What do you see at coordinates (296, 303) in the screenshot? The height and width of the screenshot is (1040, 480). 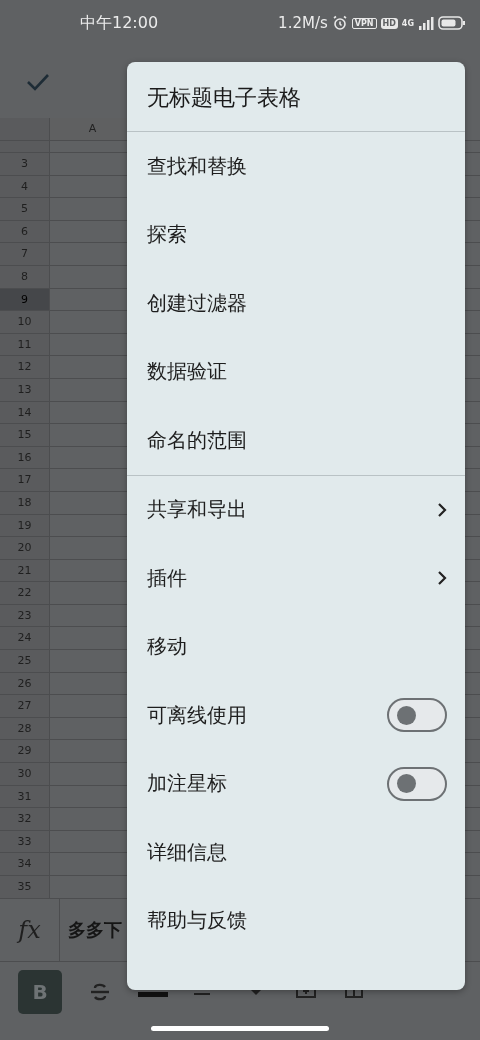 I see `menu-item: 创建过滤器` at bounding box center [296, 303].